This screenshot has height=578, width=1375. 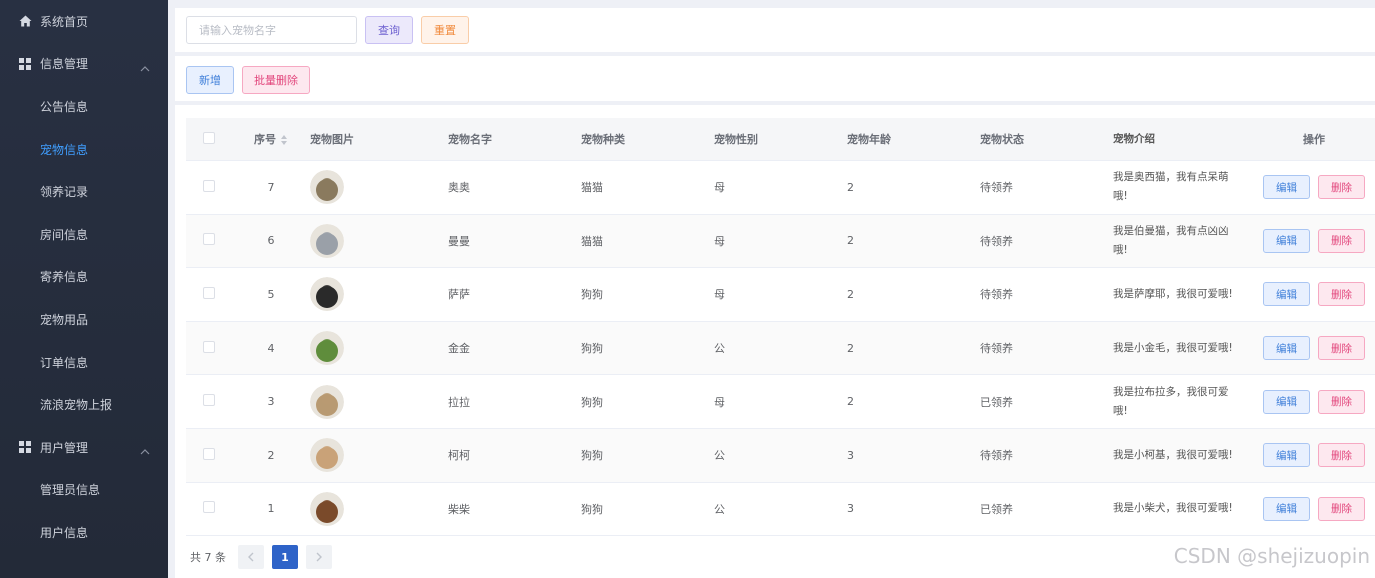 What do you see at coordinates (70, 490) in the screenshot?
I see `sidebar-item-label: 管理员信息` at bounding box center [70, 490].